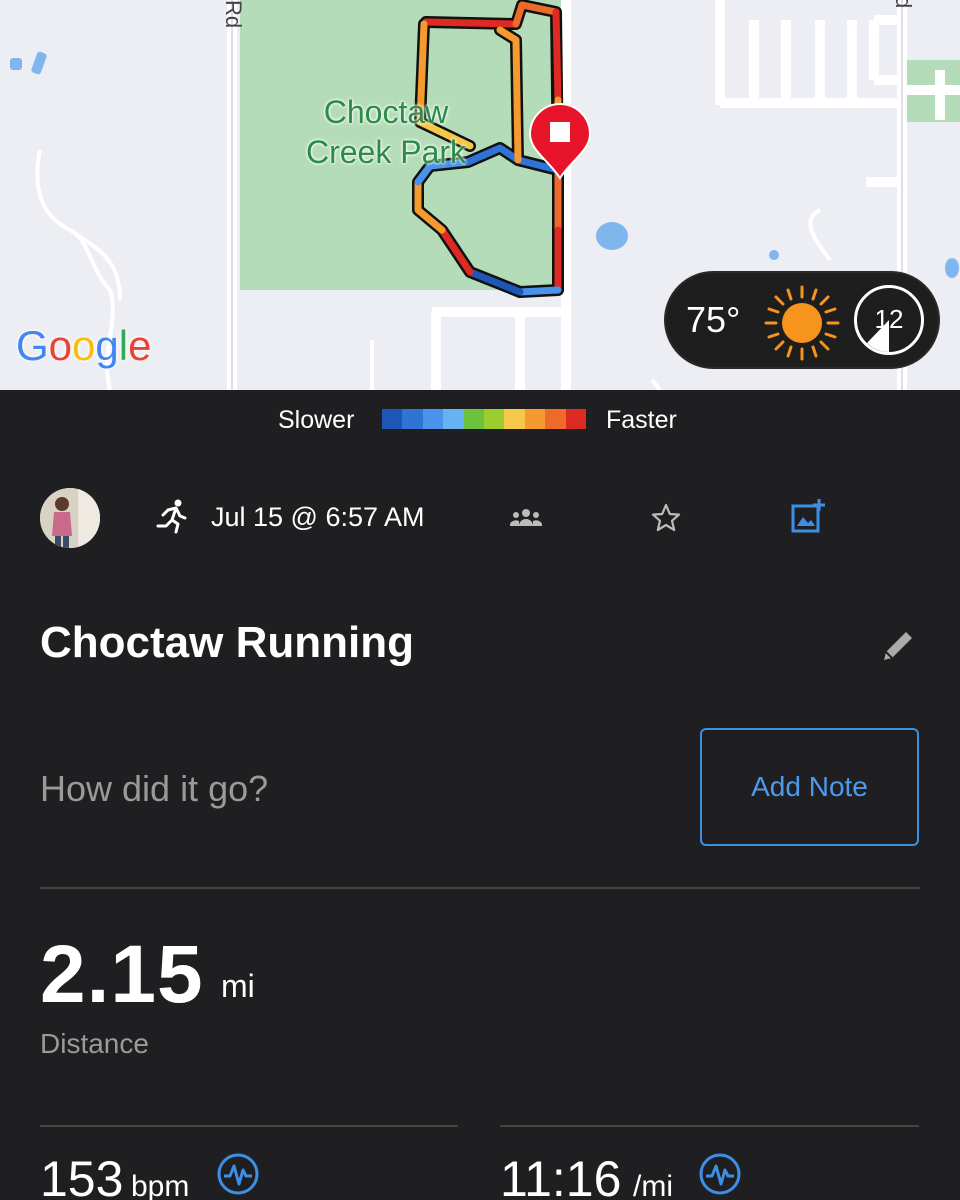 This screenshot has height=1200, width=960. Describe the element at coordinates (808, 516) in the screenshot. I see `add-photo-icon` at that location.